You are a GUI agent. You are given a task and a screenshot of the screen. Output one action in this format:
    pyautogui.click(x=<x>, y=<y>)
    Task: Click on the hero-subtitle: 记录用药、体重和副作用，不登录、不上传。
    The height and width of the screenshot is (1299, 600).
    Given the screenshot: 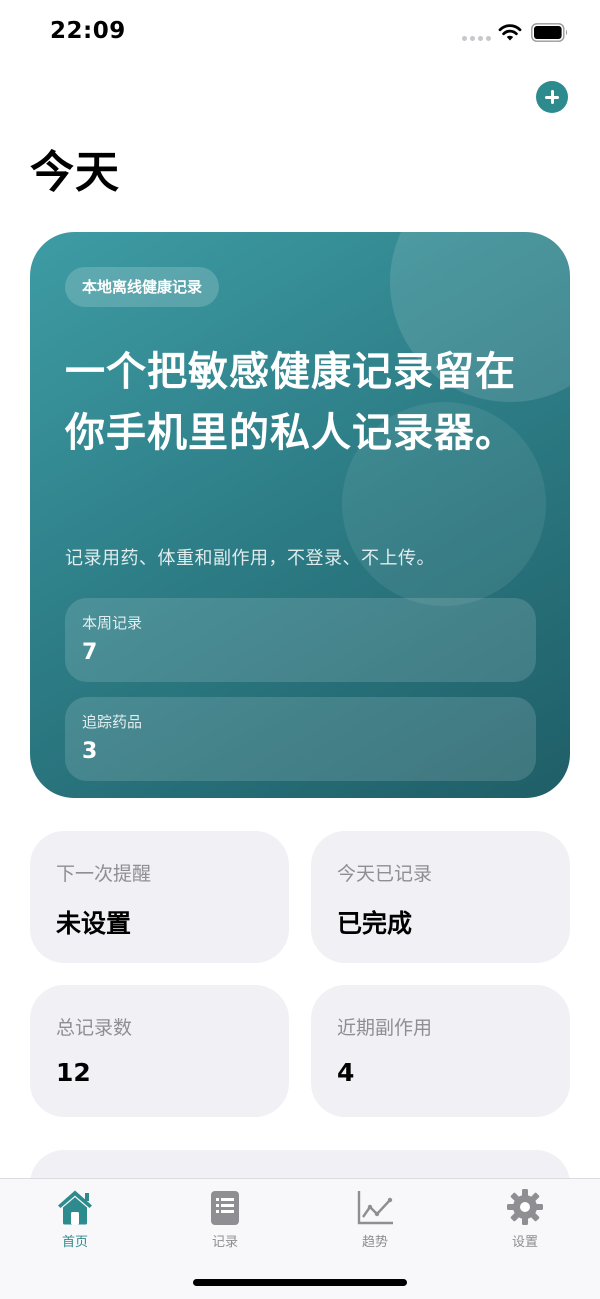 What is the action you would take?
    pyautogui.click(x=250, y=558)
    